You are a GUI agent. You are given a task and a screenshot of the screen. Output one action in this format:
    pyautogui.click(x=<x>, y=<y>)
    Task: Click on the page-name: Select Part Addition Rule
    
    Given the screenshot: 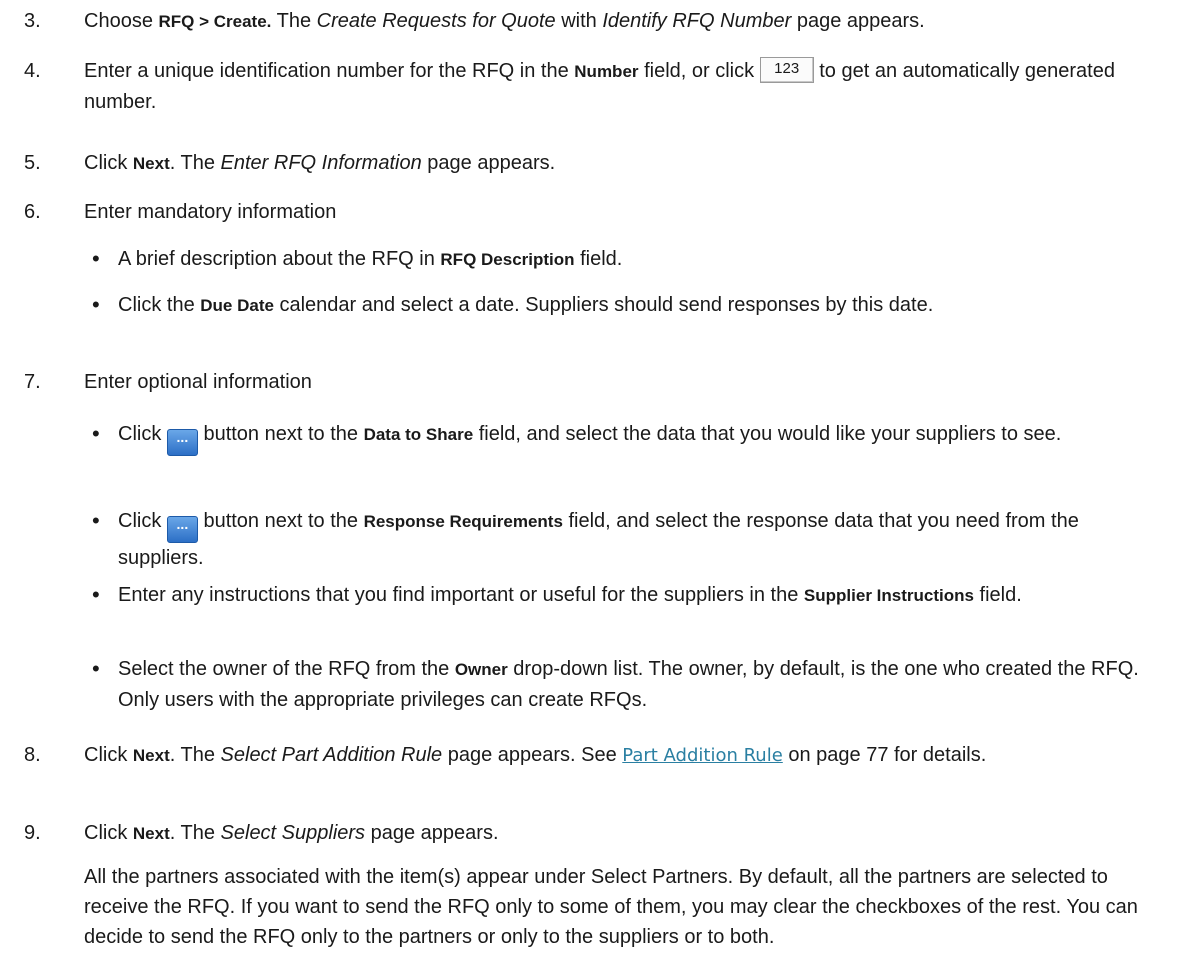 What is the action you would take?
    pyautogui.click(x=331, y=755)
    